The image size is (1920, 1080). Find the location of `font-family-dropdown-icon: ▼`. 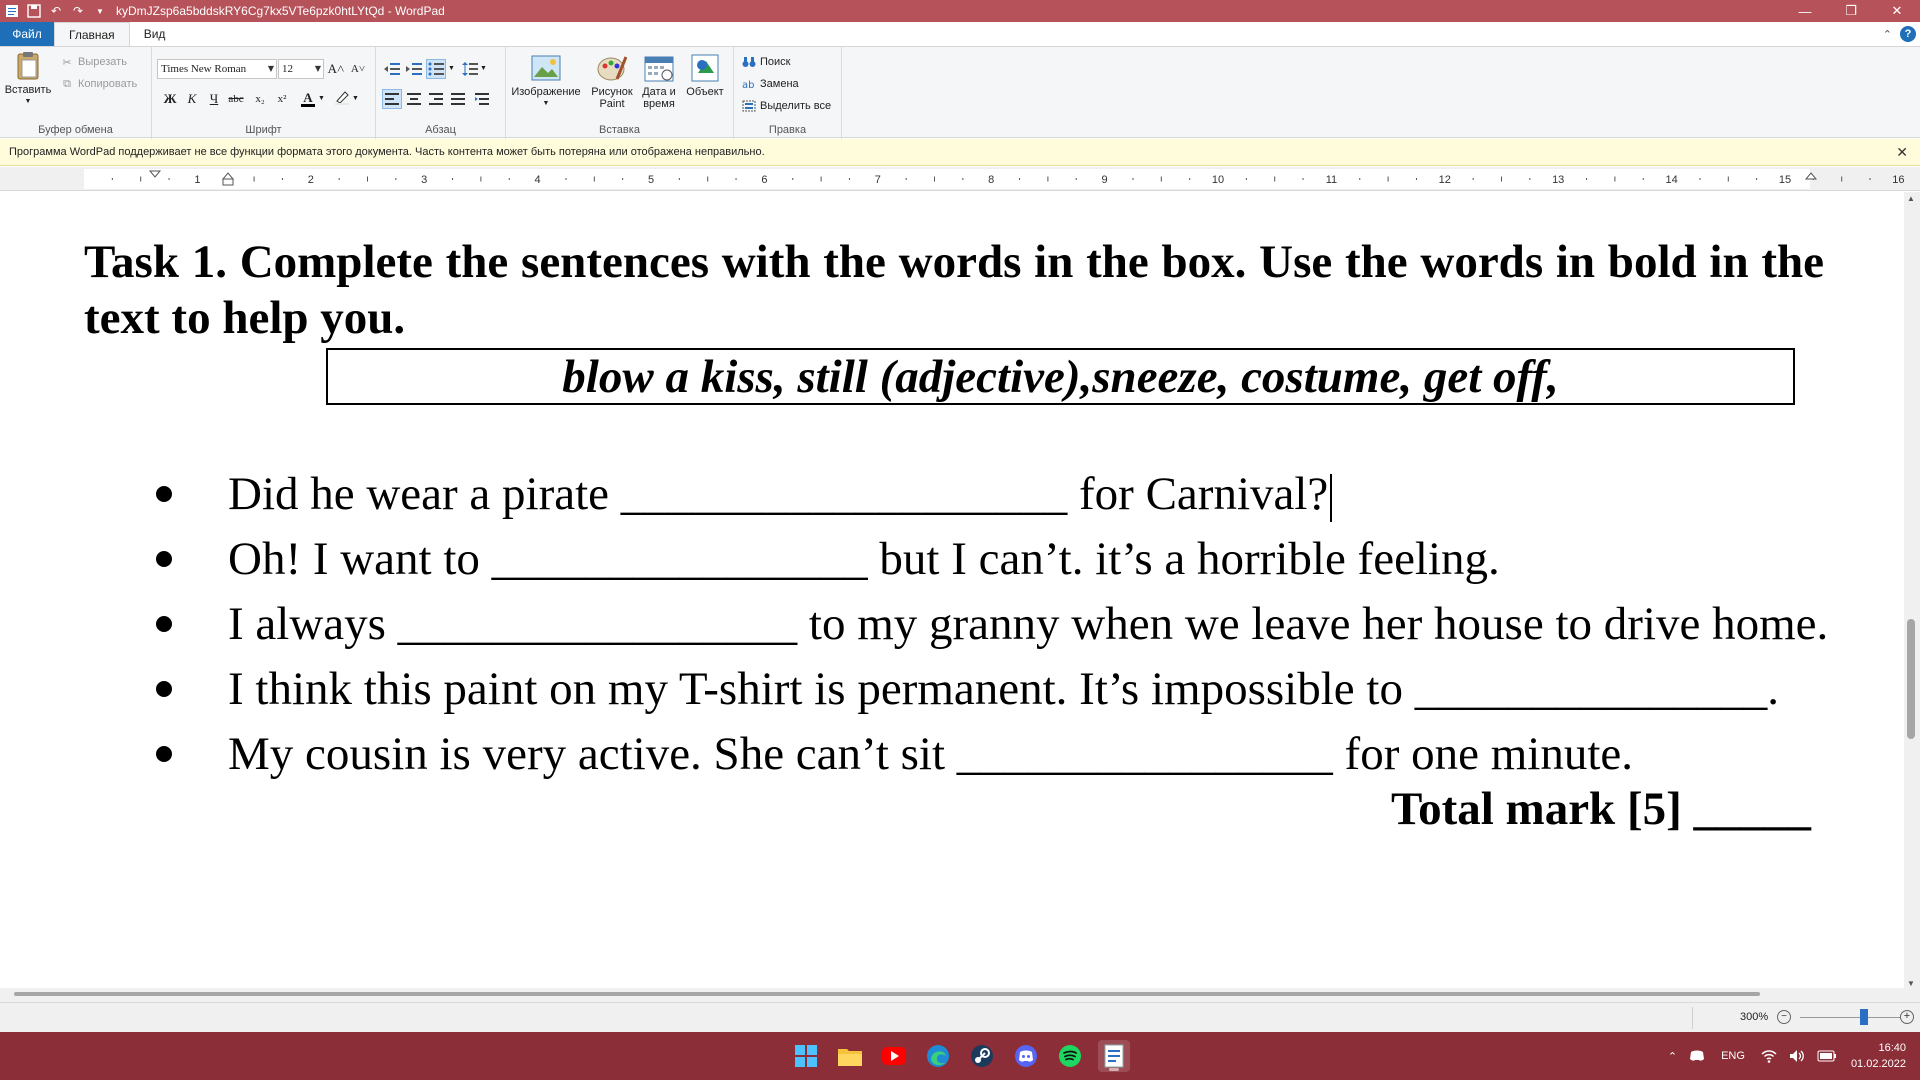

font-family-dropdown-icon: ▼ is located at coordinates (270, 68).